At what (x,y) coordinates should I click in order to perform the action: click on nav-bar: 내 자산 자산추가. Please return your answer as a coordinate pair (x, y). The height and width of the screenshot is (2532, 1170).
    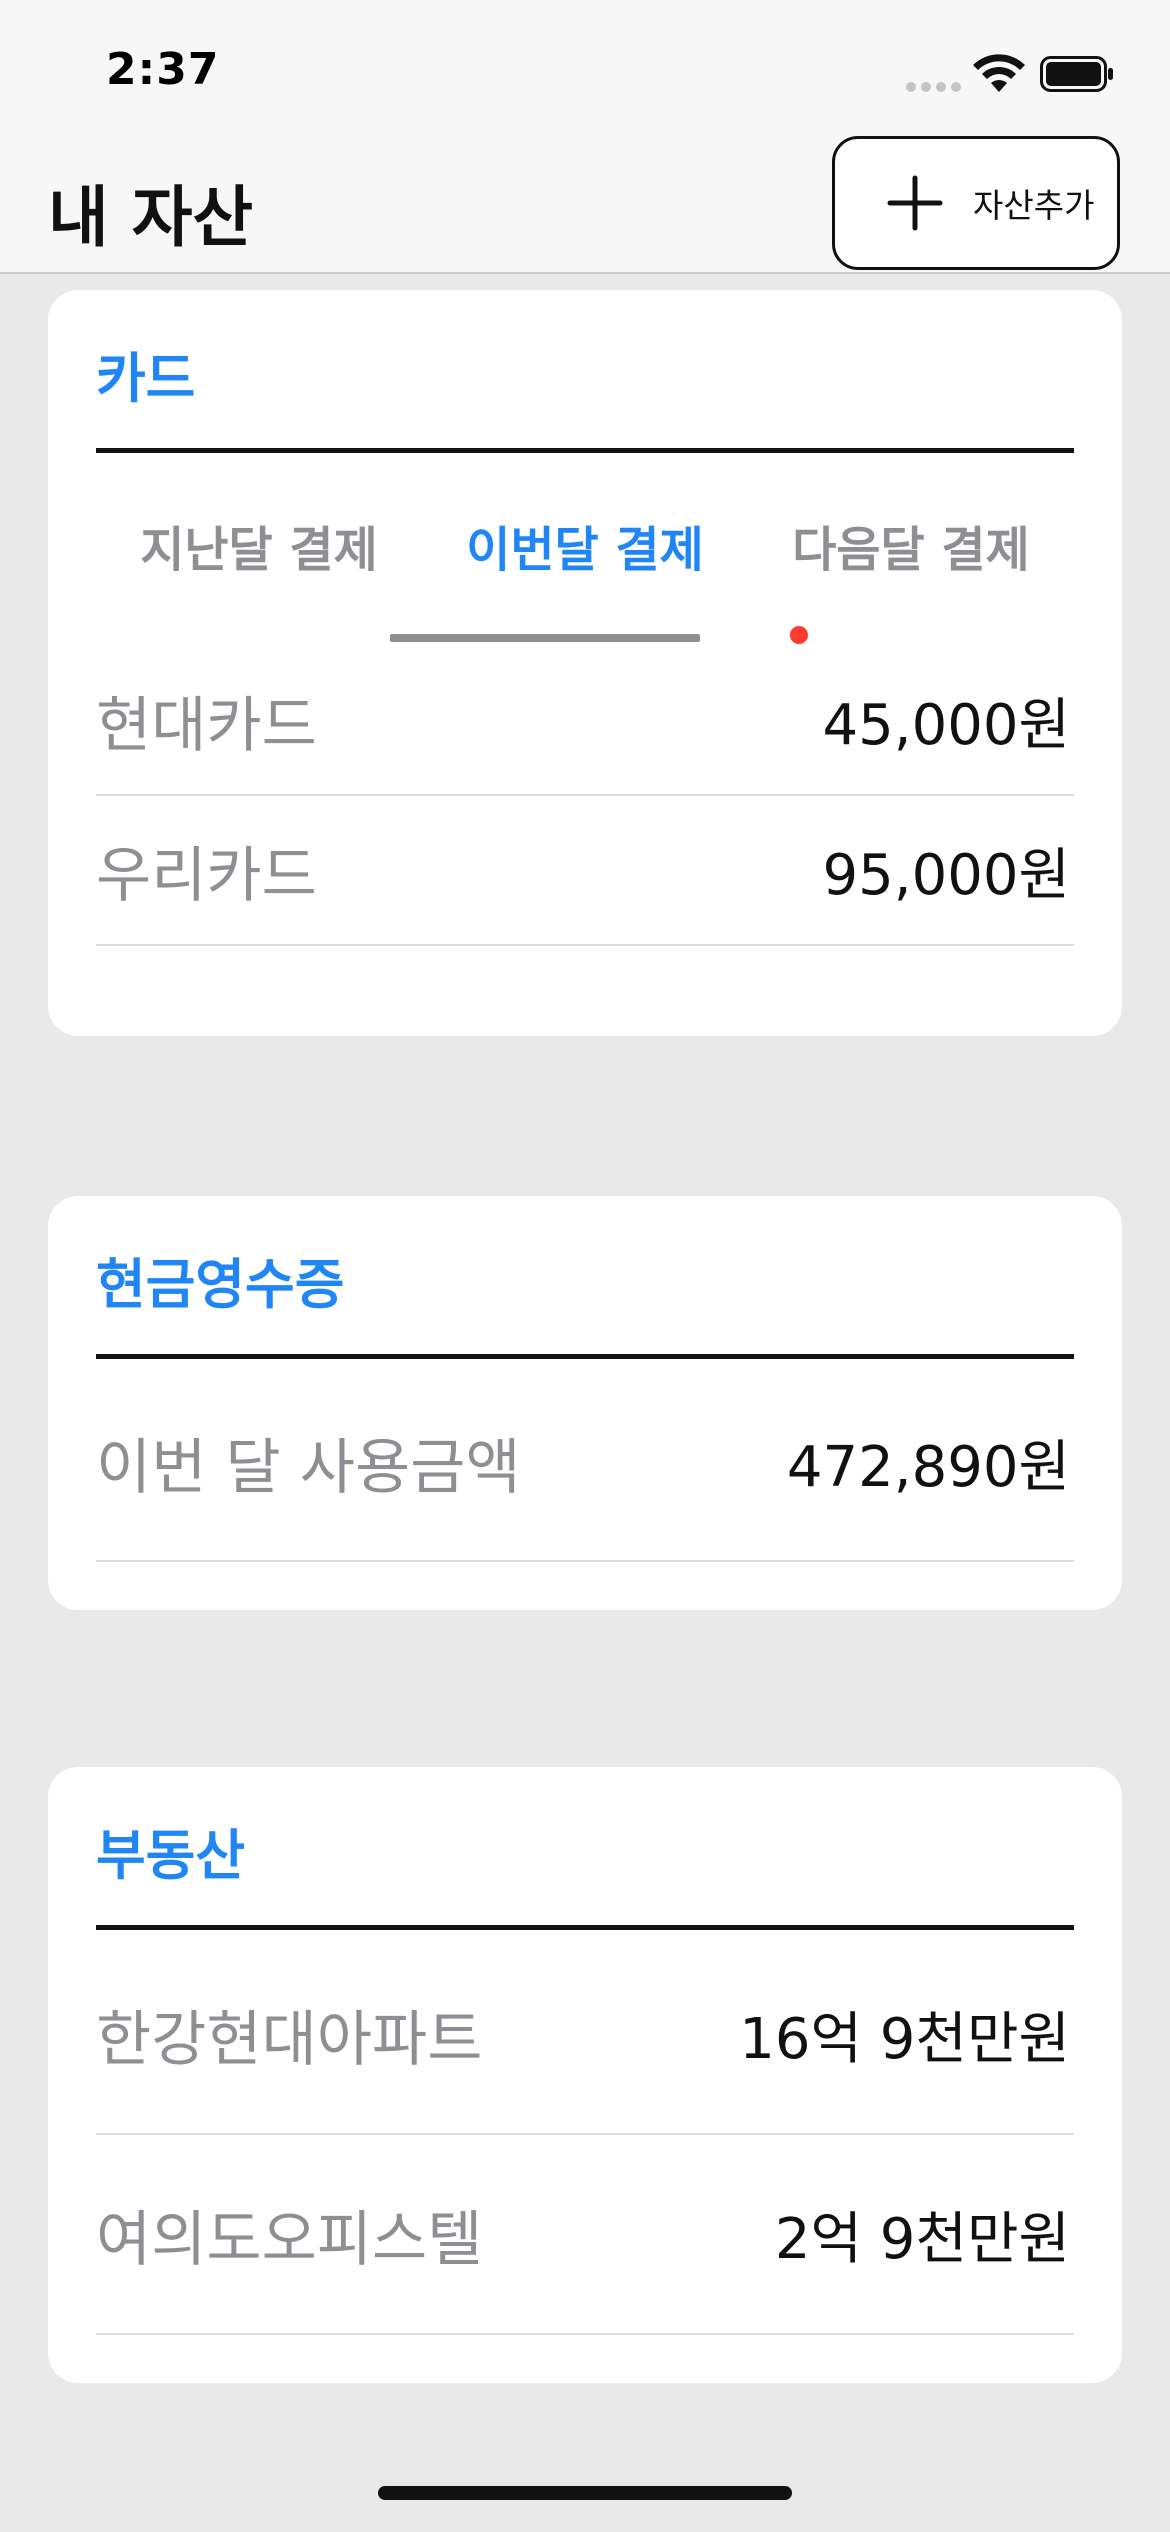
    Looking at the image, I should click on (585, 205).